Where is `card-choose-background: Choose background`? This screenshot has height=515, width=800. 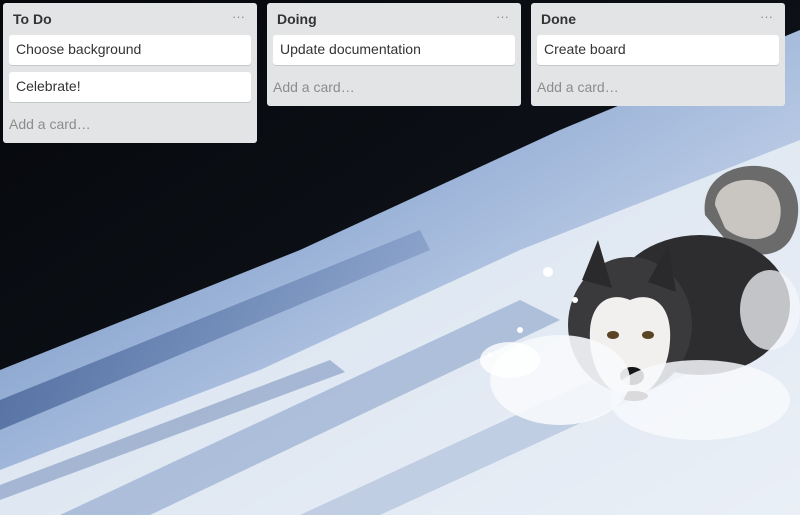 card-choose-background: Choose background is located at coordinates (130, 50).